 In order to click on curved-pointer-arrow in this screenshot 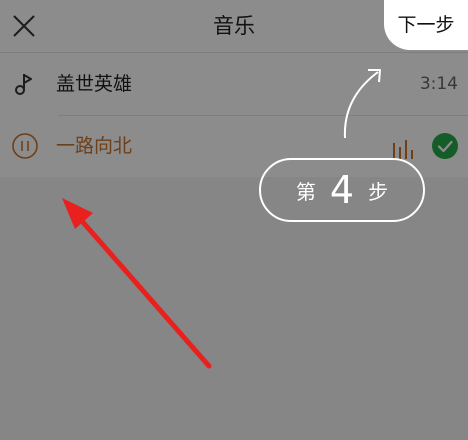, I will do `click(361, 105)`.